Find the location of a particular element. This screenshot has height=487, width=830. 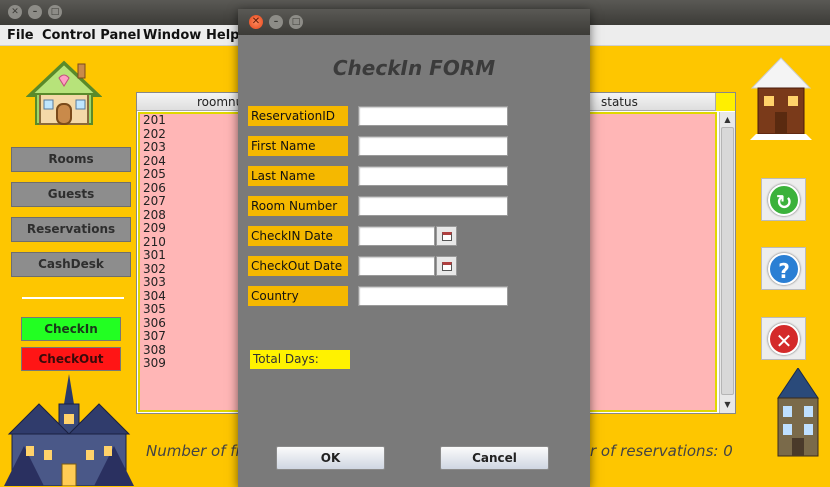

scroll-down-arrow-icon: ▼ is located at coordinates (727, 404).